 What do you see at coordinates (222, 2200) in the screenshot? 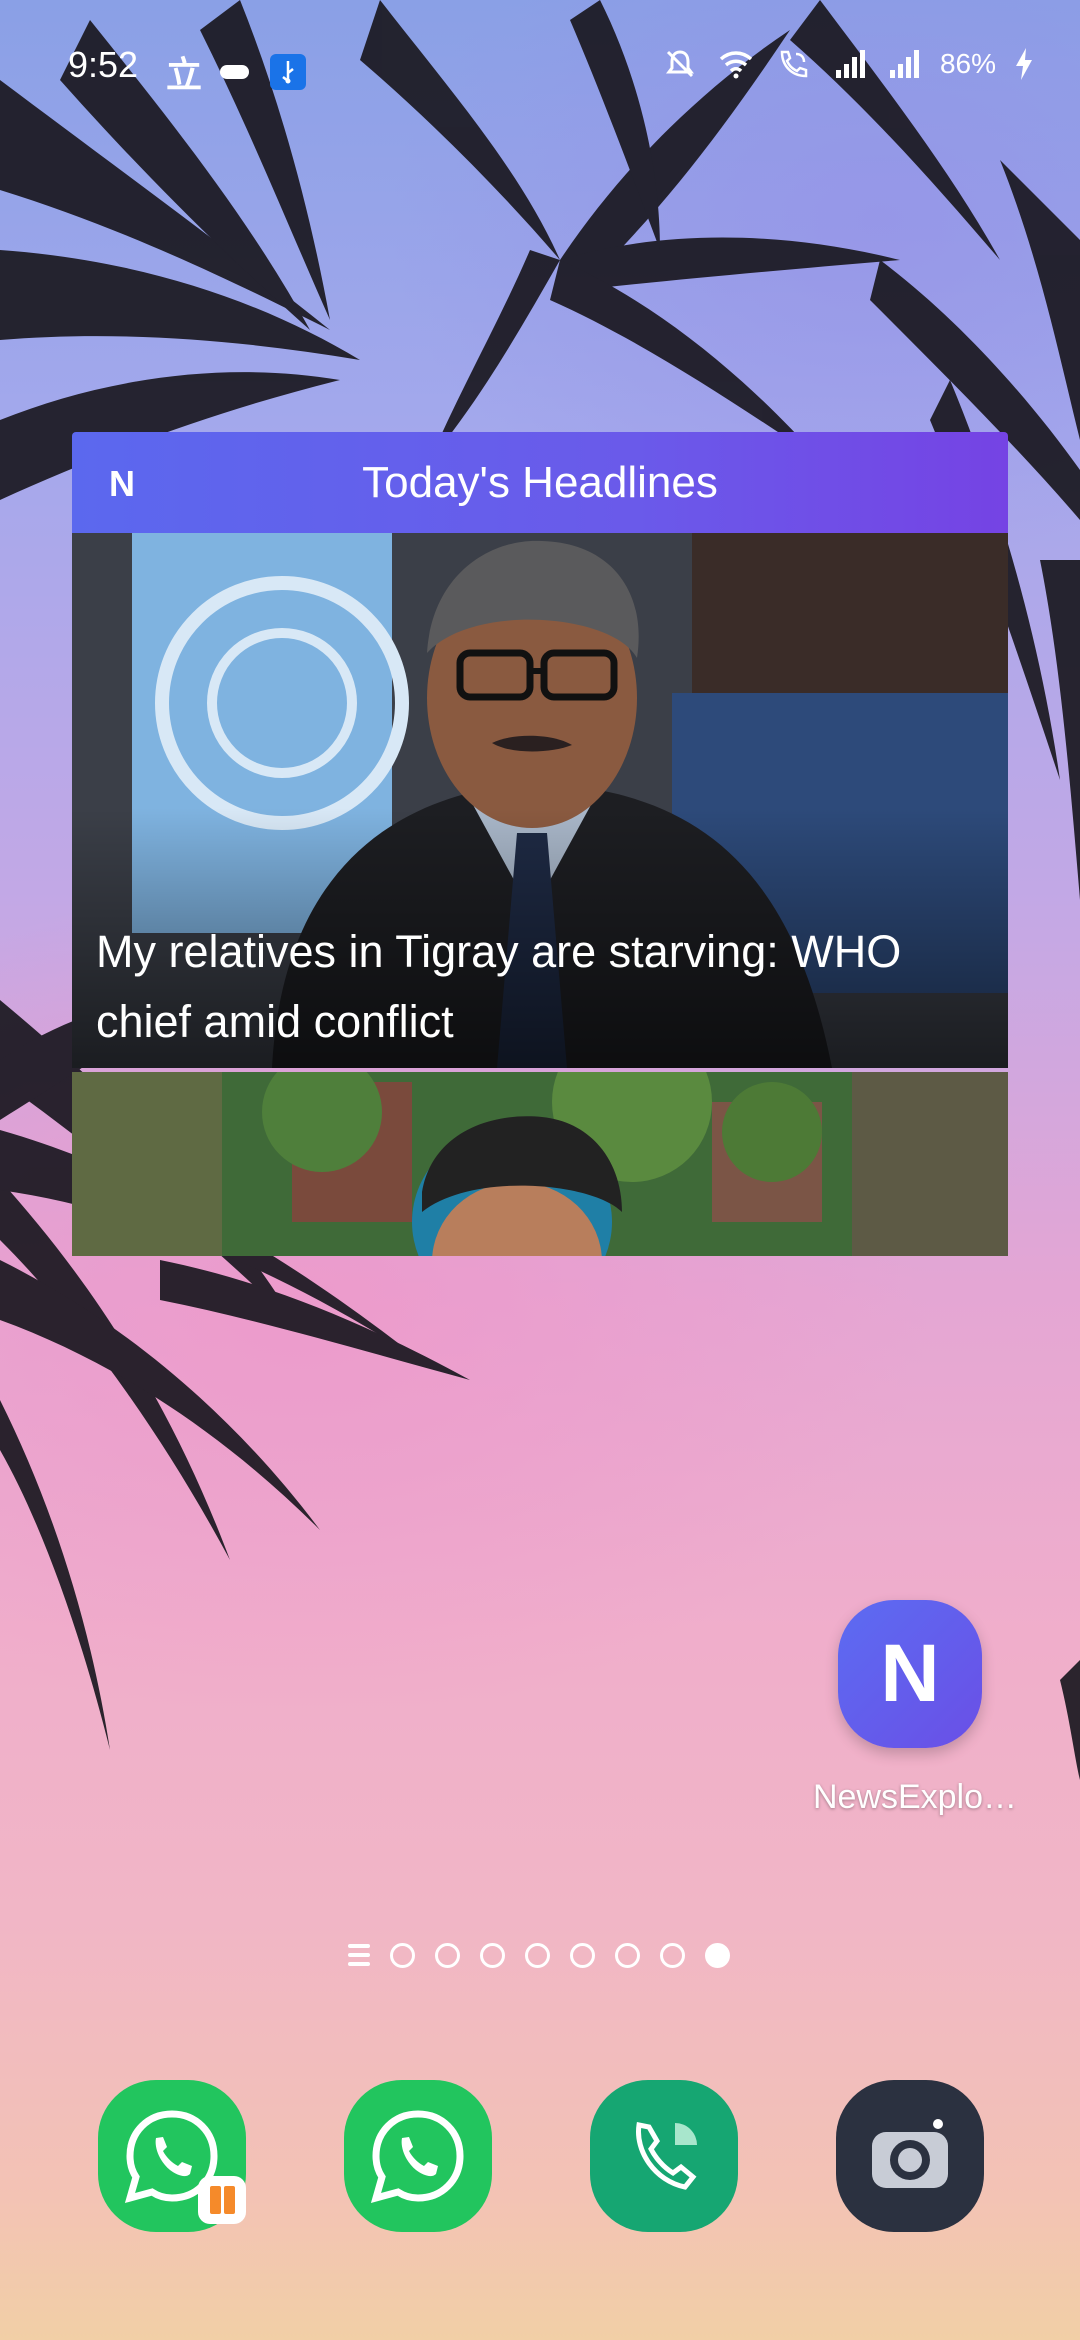
I see `app-clone-badge-icon` at bounding box center [222, 2200].